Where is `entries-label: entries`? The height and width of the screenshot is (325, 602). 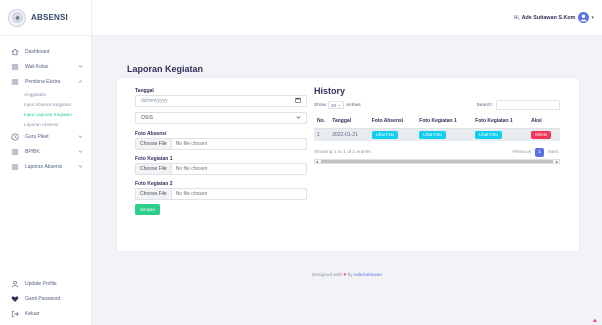 entries-label: entries is located at coordinates (353, 105).